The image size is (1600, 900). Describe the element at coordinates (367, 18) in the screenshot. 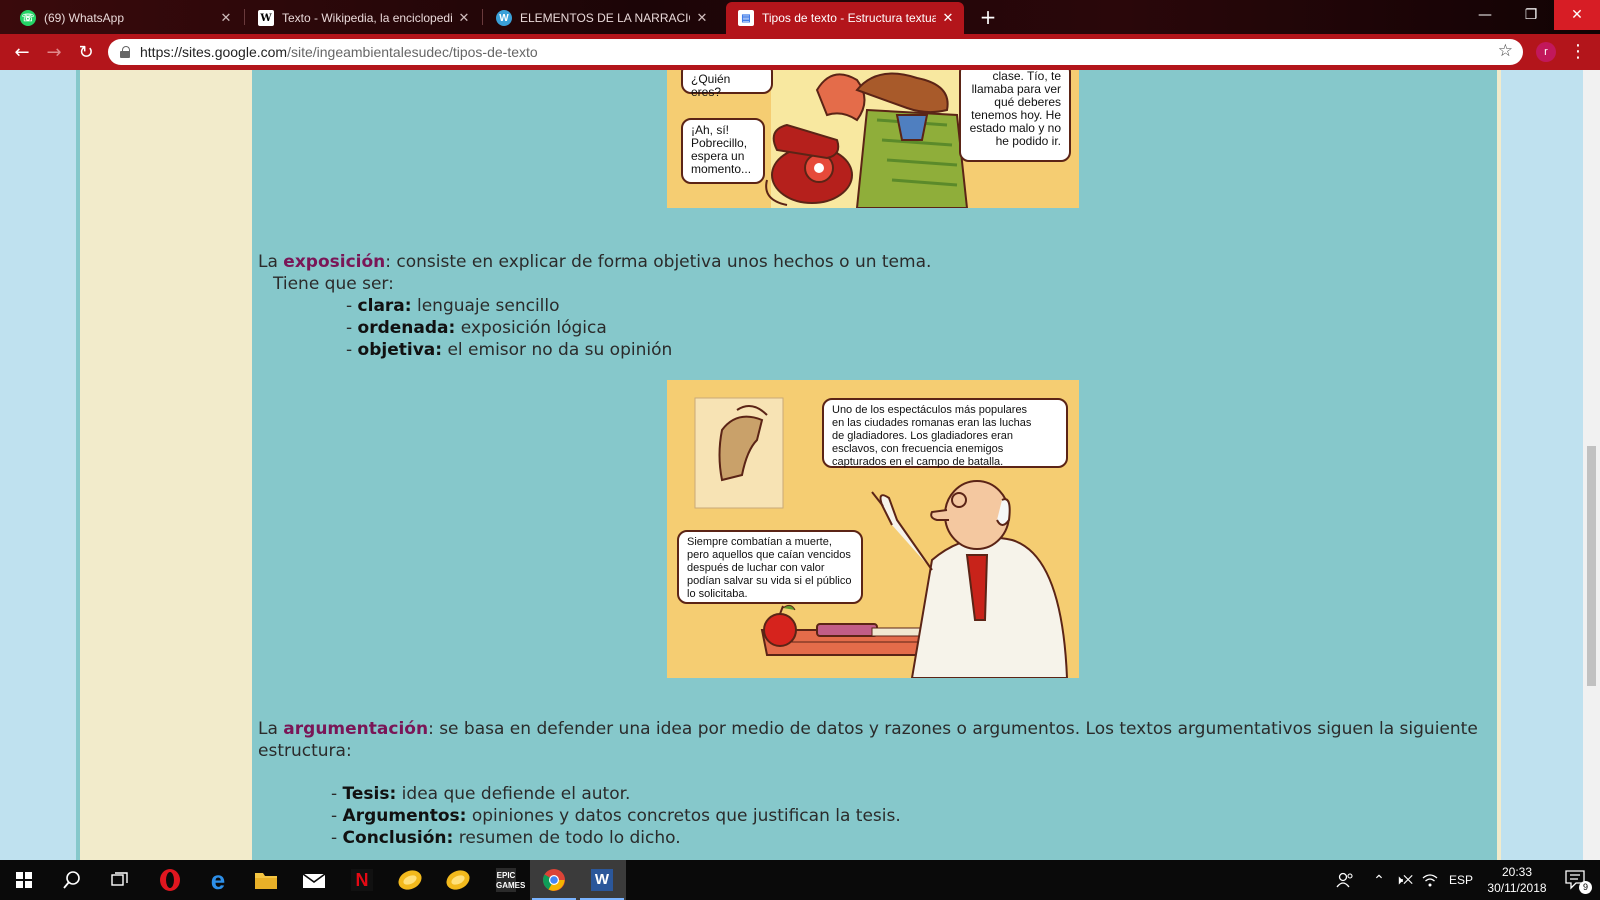

I see `tab-title: Texto - Wikipedia, la enciclopedia` at that location.